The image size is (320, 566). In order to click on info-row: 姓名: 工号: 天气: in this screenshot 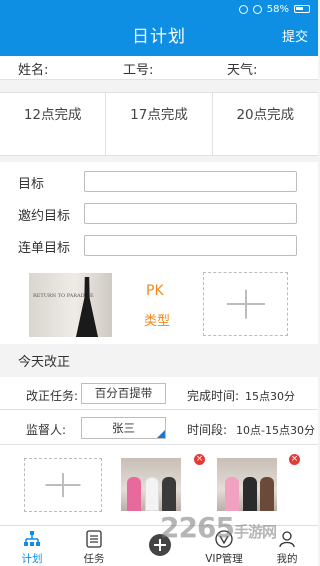, I will do `click(159, 68)`.